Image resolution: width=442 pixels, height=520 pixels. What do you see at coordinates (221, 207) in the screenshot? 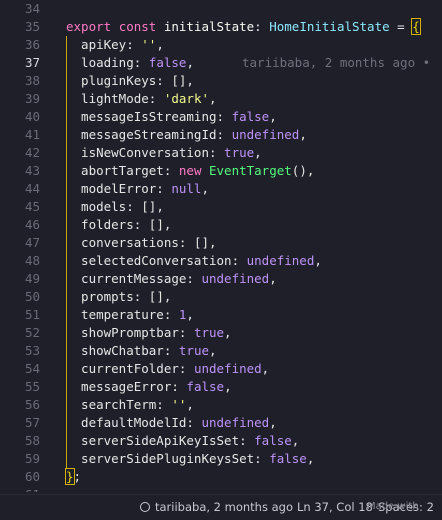
I see `code-line: 45 models: [],` at bounding box center [221, 207].